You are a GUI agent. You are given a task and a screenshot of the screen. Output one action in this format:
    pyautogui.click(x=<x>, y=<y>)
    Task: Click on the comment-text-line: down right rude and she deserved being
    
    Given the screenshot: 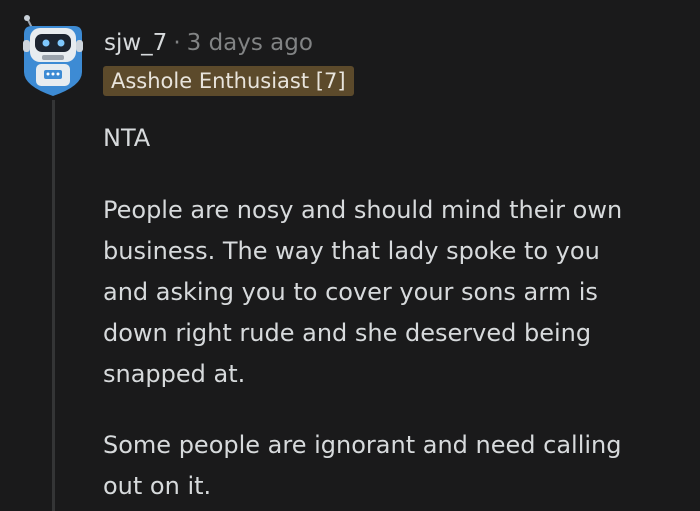 What is the action you would take?
    pyautogui.click(x=347, y=333)
    